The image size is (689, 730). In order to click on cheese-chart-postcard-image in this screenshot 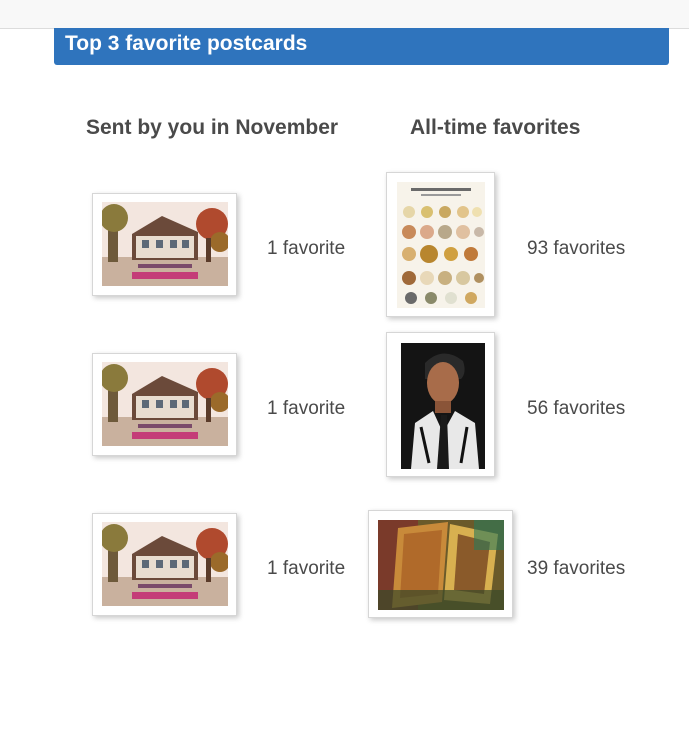, I will do `click(441, 245)`.